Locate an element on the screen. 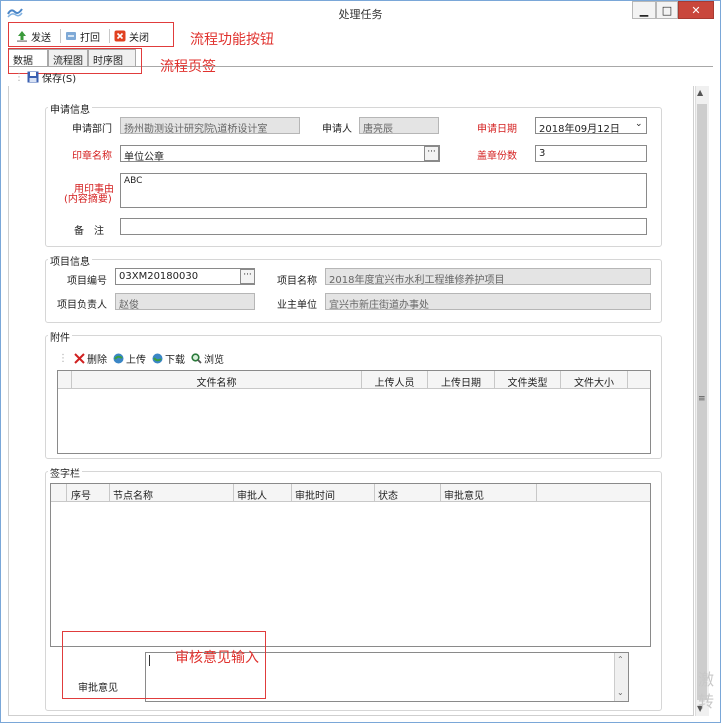 Image resolution: width=721 pixels, height=723 pixels. col-file-type: 文件类型 is located at coordinates (528, 380).